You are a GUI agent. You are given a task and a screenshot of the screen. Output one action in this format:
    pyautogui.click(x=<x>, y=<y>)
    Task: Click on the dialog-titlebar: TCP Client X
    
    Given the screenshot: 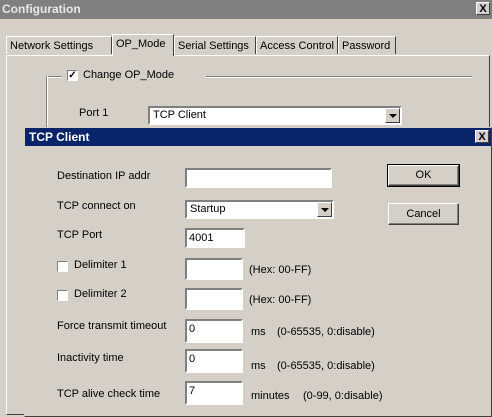 What is the action you would take?
    pyautogui.click(x=258, y=137)
    